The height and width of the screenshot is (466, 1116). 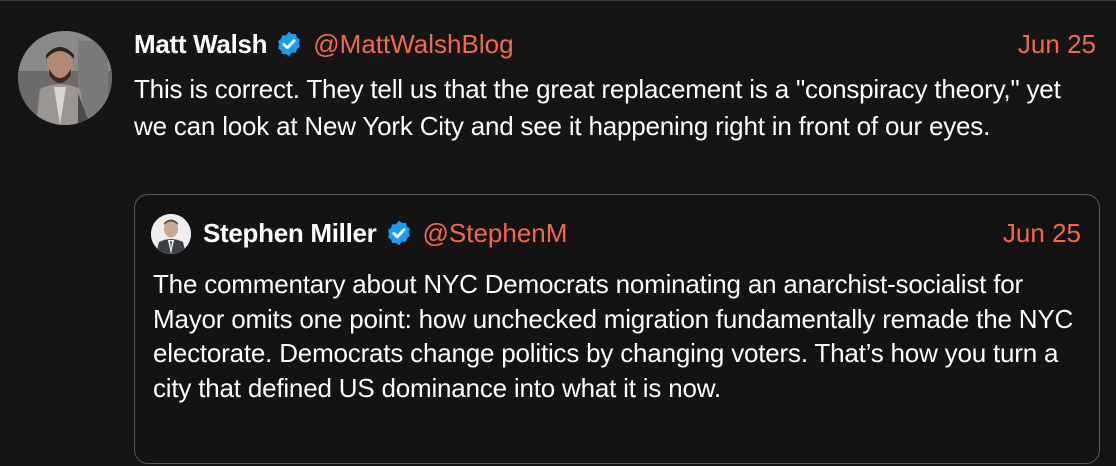 I want to click on quoted-author-avatar, so click(x=171, y=234).